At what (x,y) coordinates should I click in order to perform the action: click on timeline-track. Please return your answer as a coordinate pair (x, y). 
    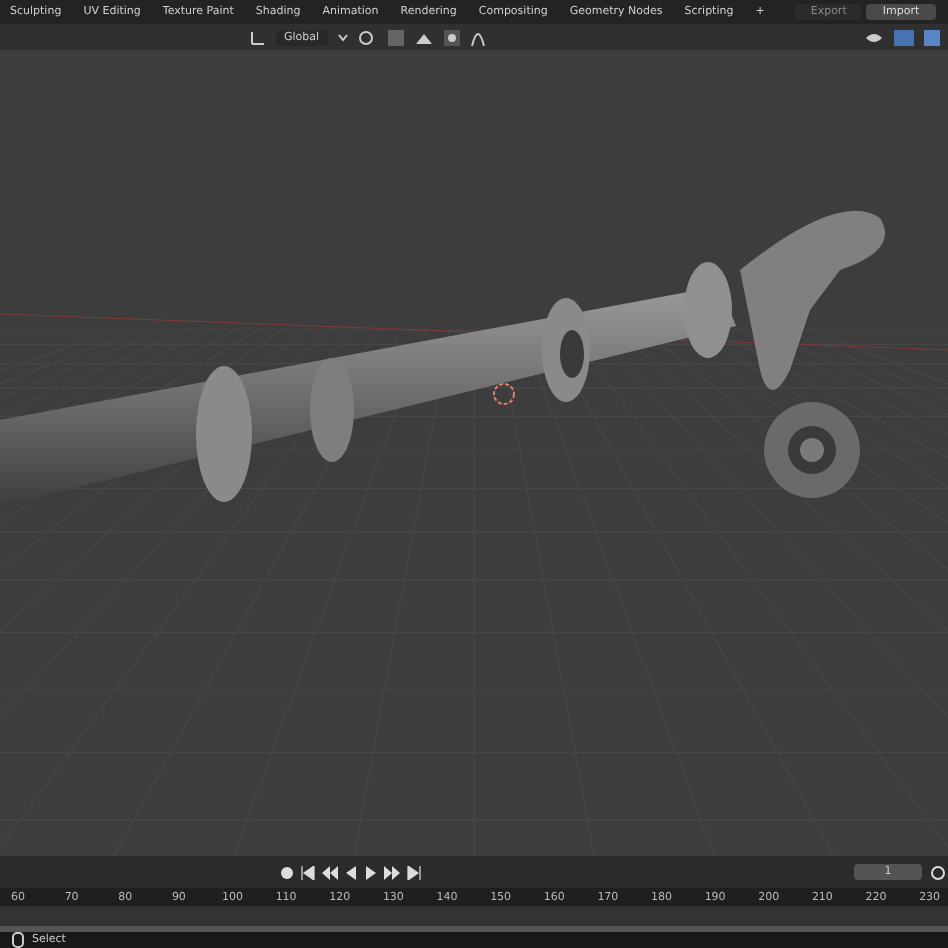
    Looking at the image, I should click on (474, 919).